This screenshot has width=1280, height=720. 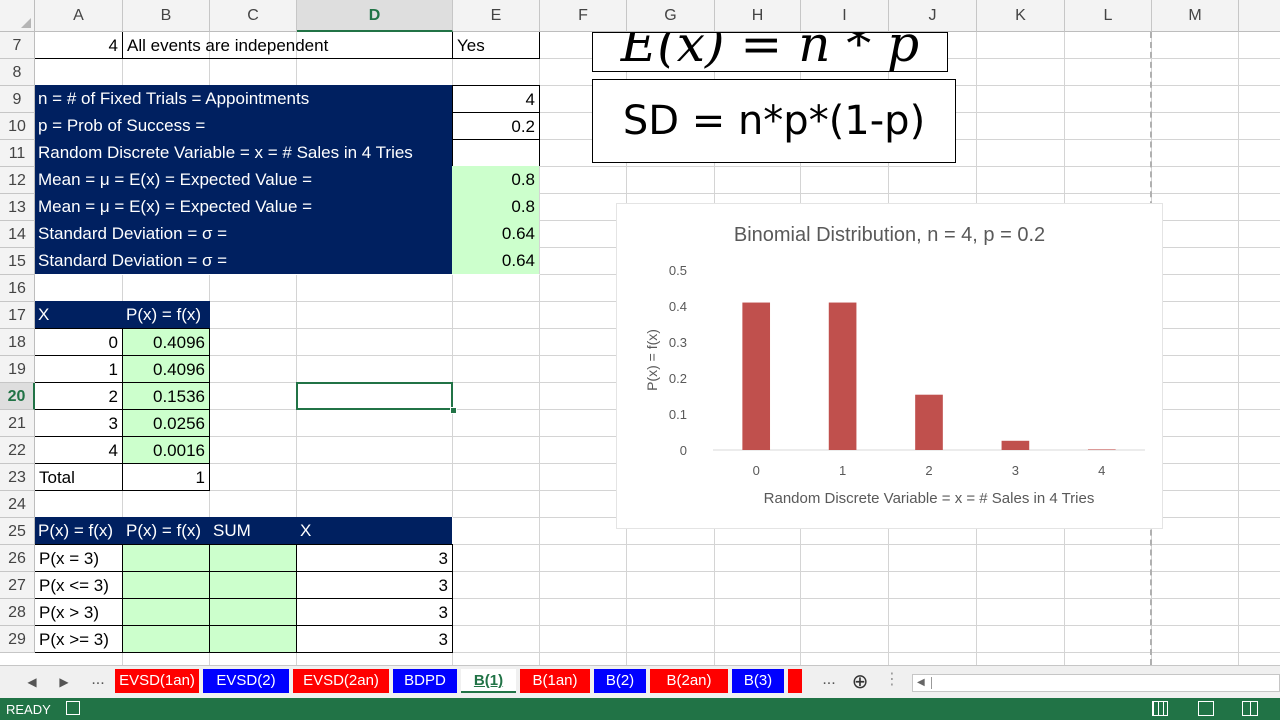 I want to click on cell-b7-independent: All events are independent, so click(x=287, y=45).